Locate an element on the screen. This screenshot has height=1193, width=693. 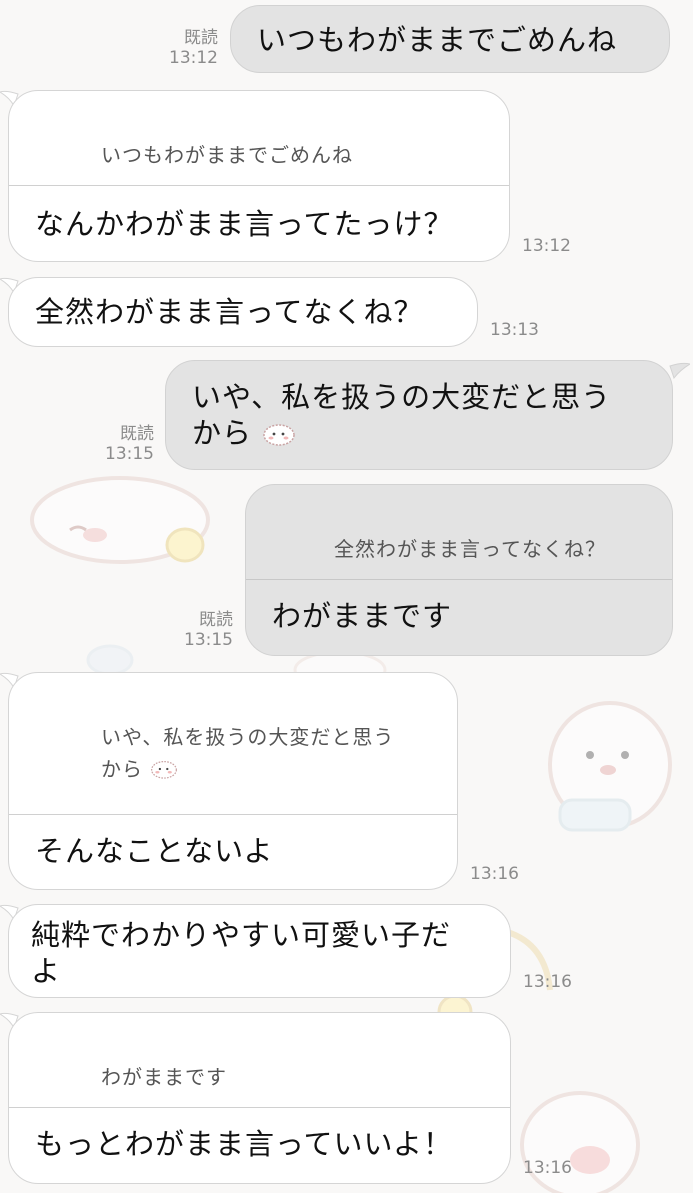
received-message: 純粋でわかりやすい可愛い子だ よ is located at coordinates (259, 951).